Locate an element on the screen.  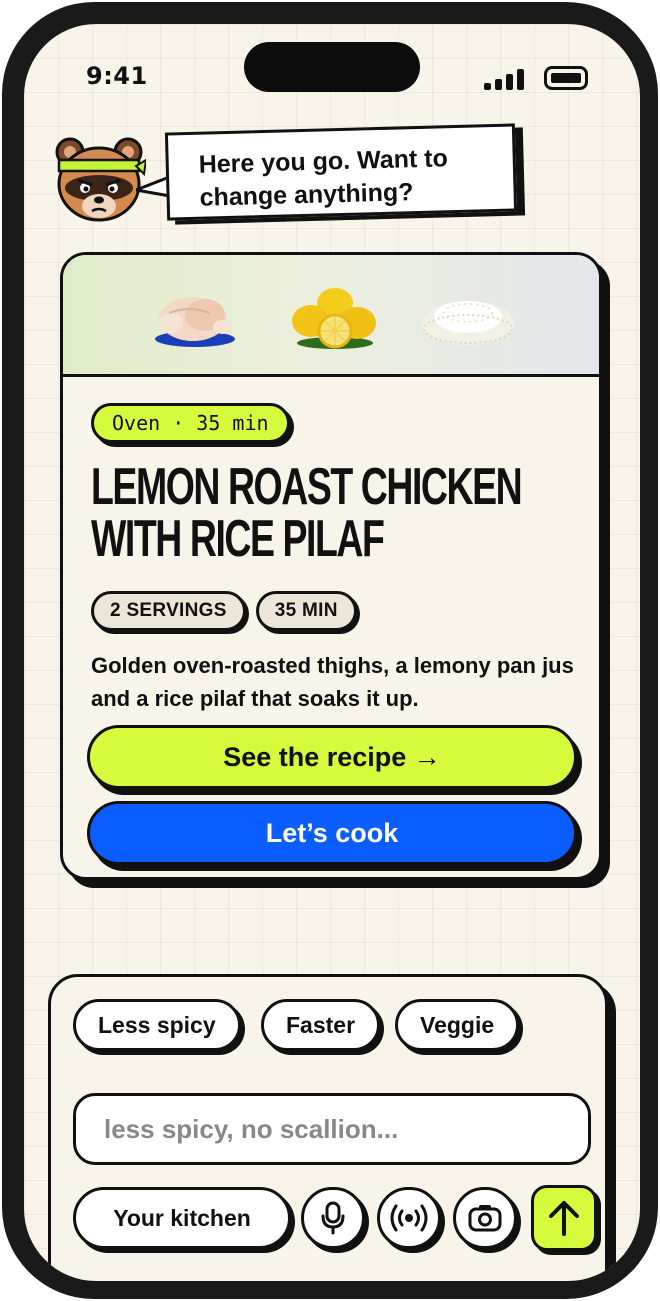
lets-cook-button: Let’s cook is located at coordinates (332, 833).